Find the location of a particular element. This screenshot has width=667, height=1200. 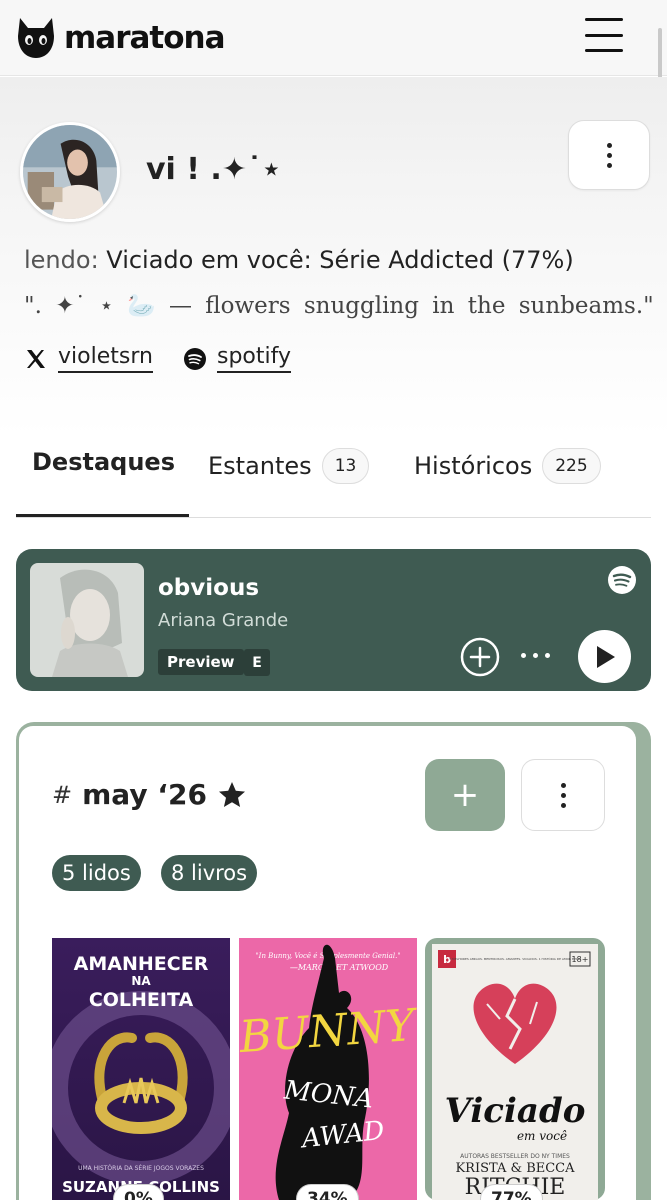

spotify-embed-card: obvious Ariana Grande Preview E is located at coordinates (333, 620).